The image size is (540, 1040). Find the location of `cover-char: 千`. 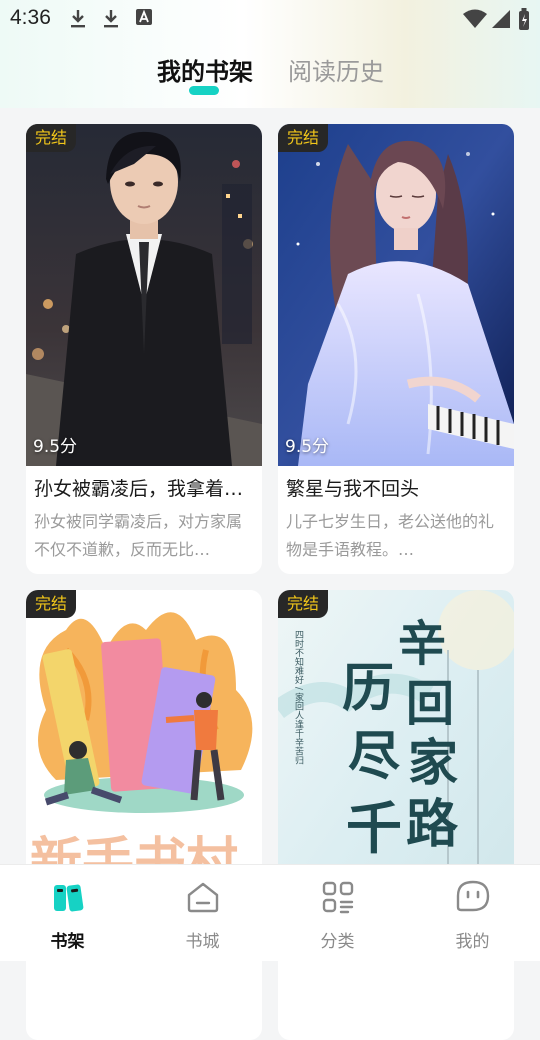

cover-char: 千 is located at coordinates (374, 829).